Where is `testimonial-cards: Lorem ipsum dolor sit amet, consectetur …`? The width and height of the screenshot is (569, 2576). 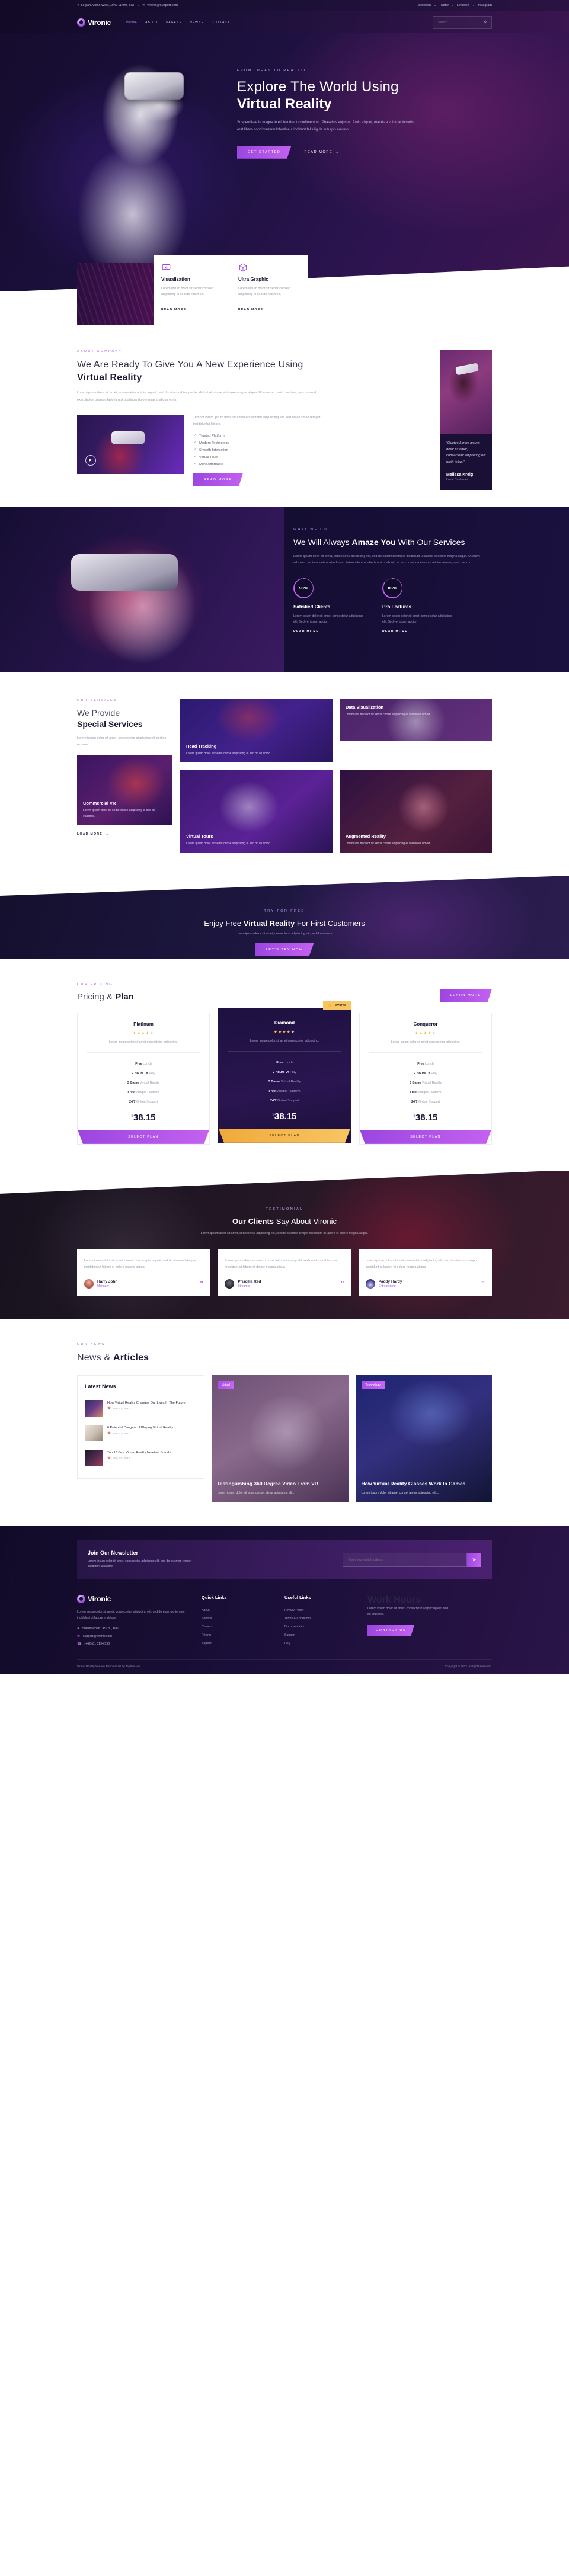 testimonial-cards: Lorem ipsum dolor sit amet, consectetur … is located at coordinates (284, 1273).